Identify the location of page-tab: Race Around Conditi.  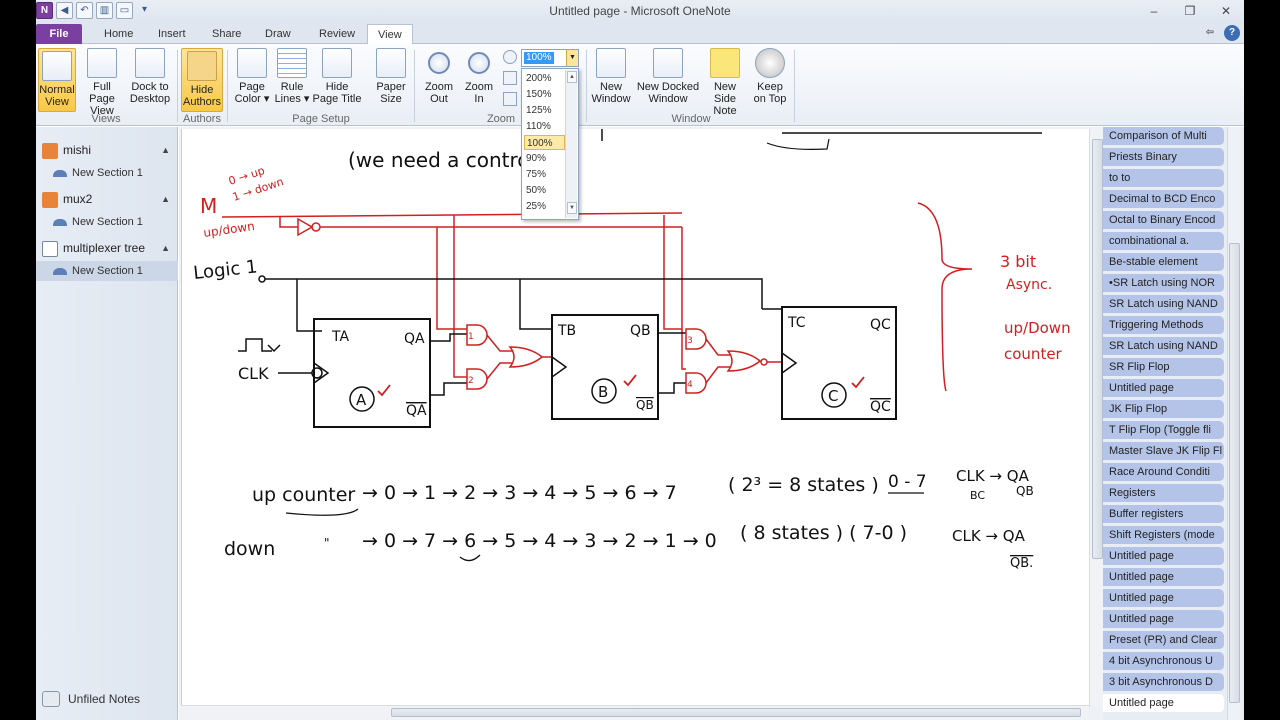
(1163, 472).